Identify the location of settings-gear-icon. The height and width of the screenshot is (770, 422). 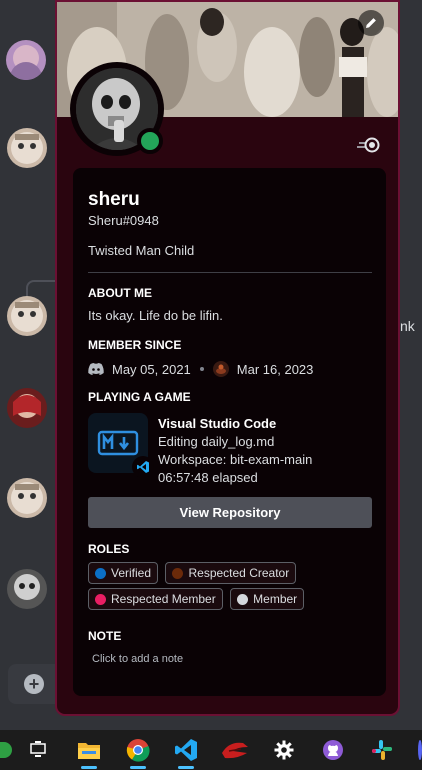
(284, 750).